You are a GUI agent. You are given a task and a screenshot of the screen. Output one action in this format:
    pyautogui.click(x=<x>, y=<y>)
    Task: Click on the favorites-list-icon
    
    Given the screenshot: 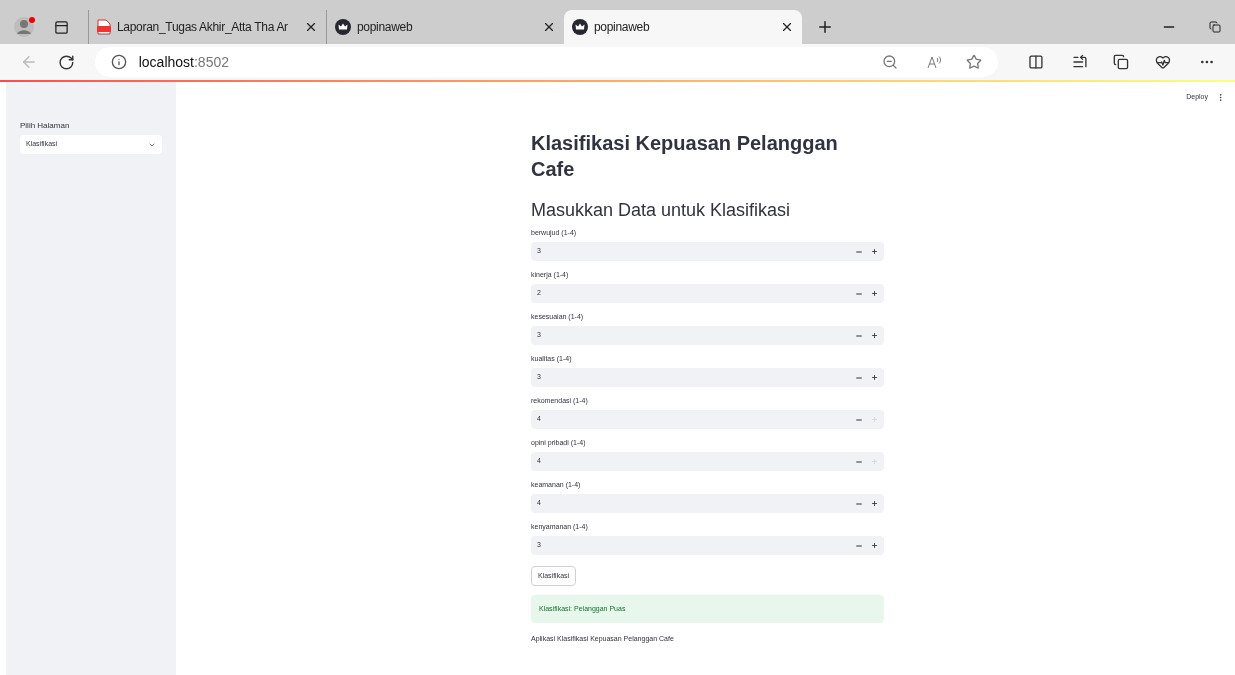 What is the action you would take?
    pyautogui.click(x=1079, y=62)
    